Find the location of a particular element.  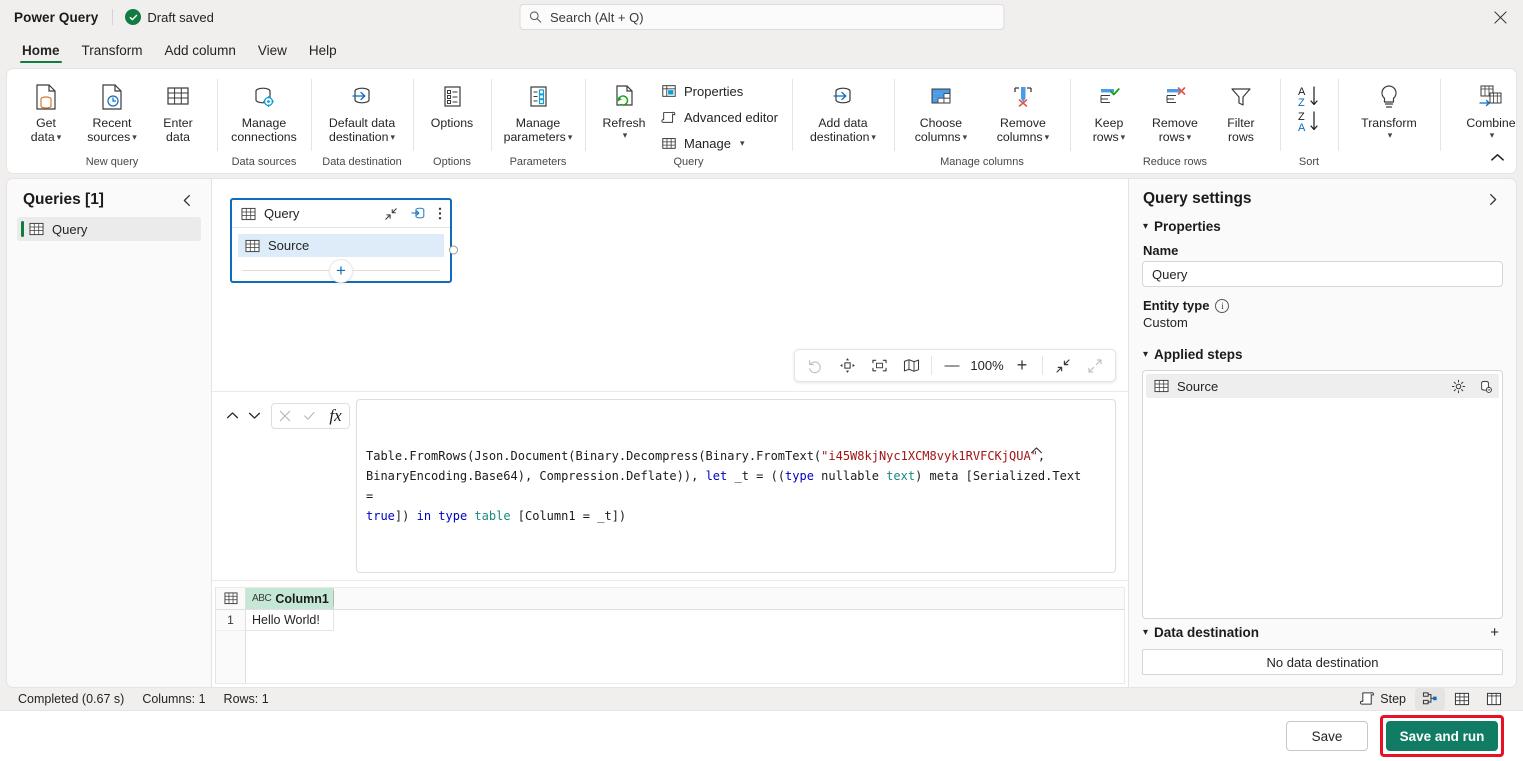

chevron-up-icon is located at coordinates (232, 415).